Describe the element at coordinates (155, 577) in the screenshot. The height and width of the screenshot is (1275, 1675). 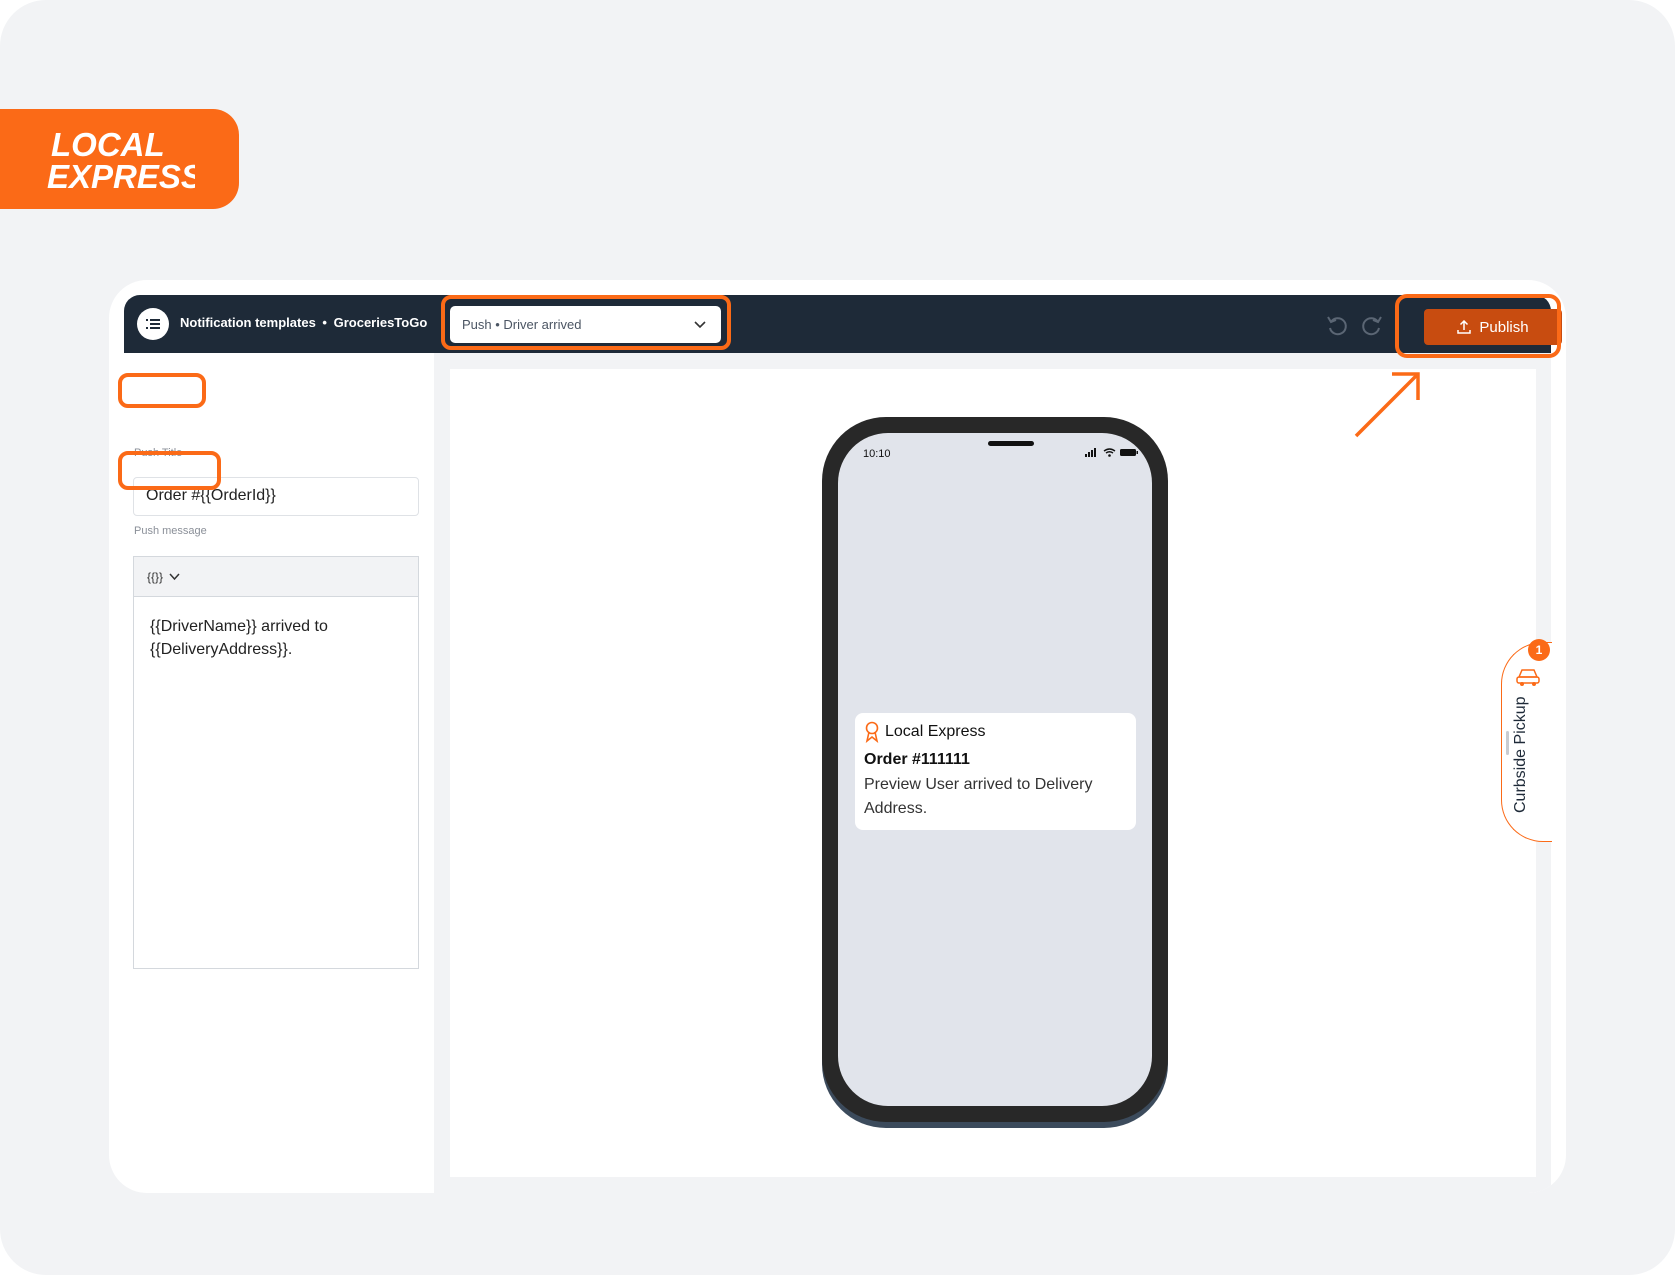
I see `insert-variable-button: {{}}` at that location.